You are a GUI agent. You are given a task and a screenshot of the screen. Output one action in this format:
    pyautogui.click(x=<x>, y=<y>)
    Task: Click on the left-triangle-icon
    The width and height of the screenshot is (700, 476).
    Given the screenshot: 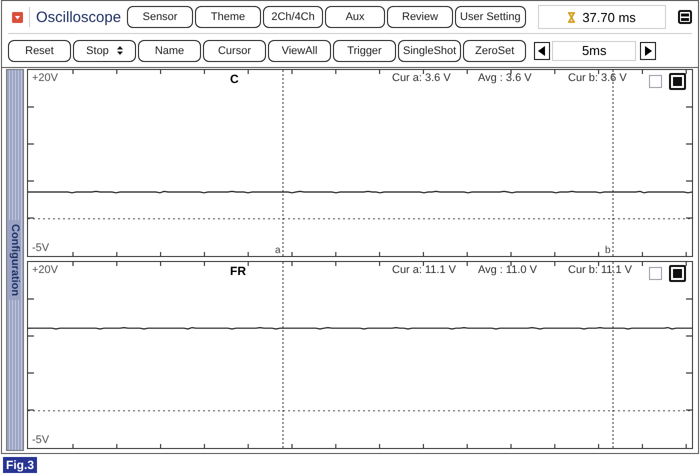 What is the action you would take?
    pyautogui.click(x=542, y=51)
    